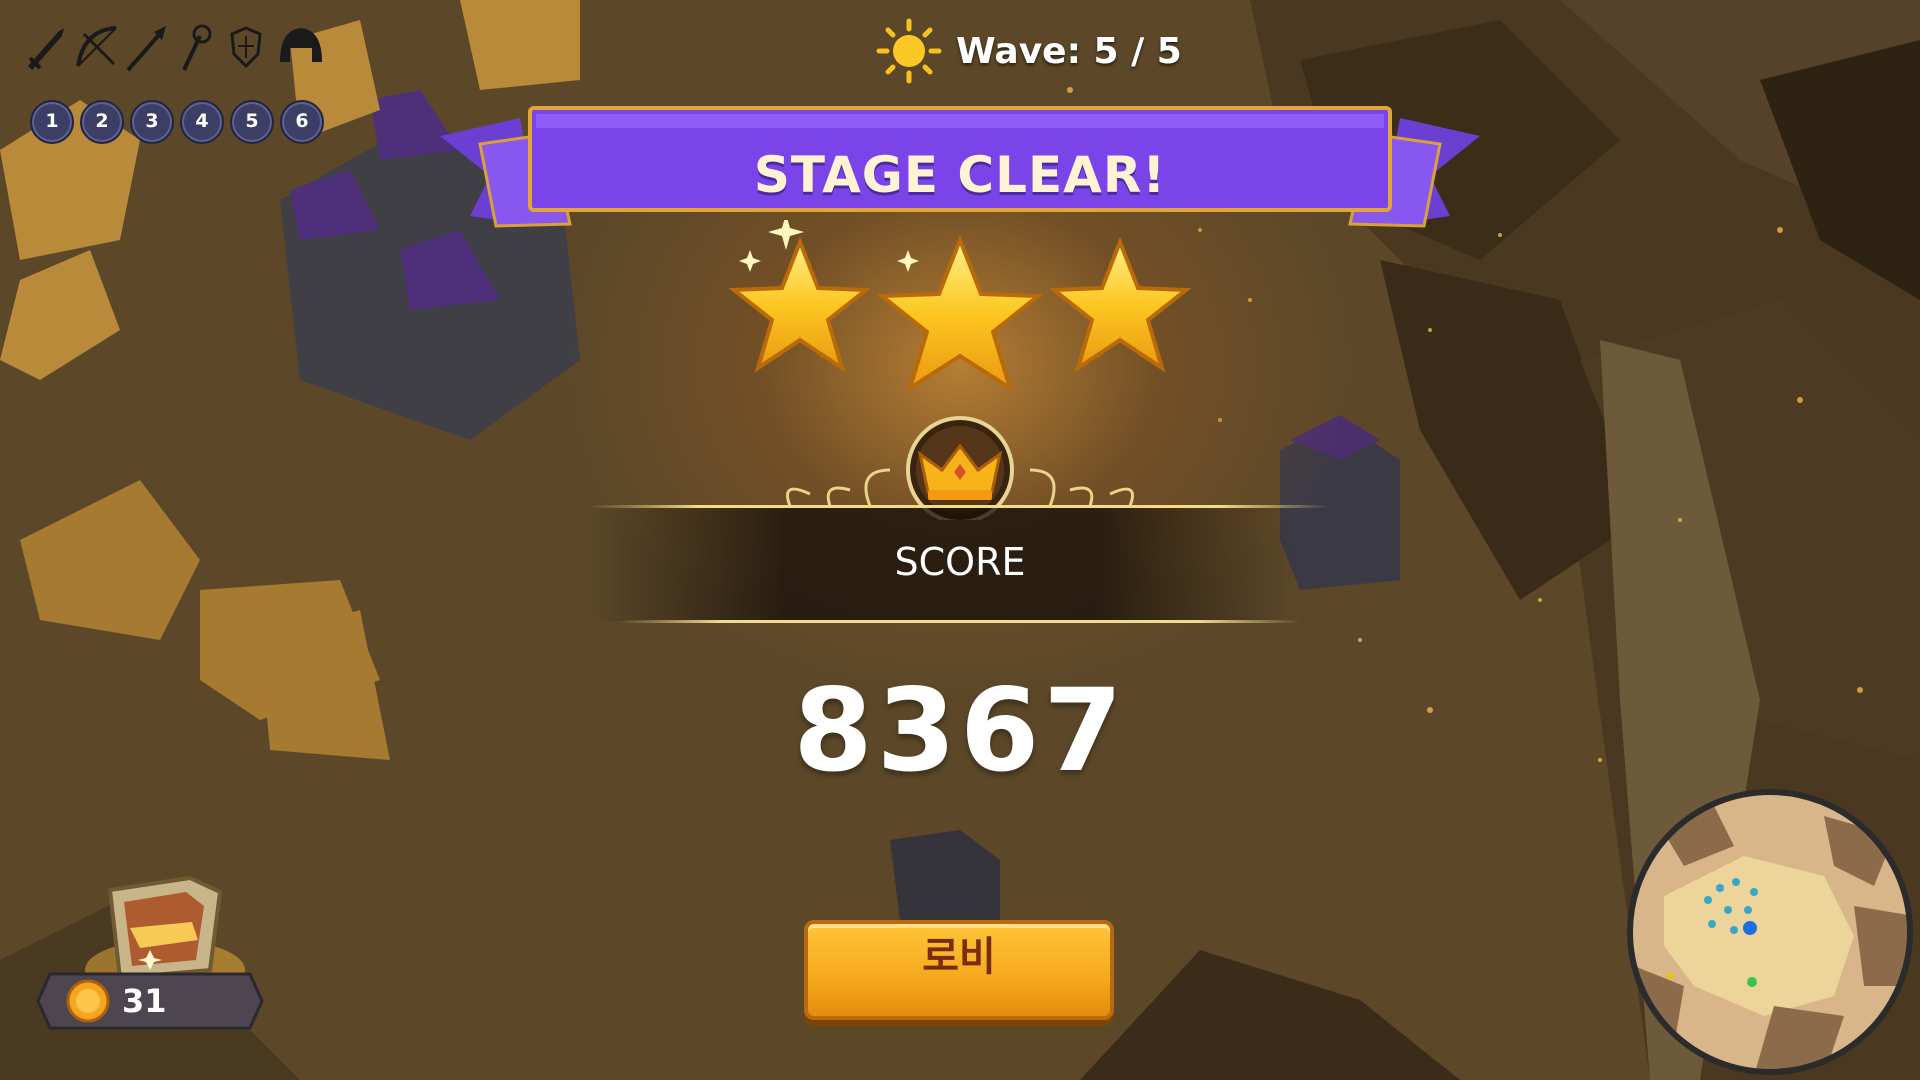  I want to click on sun-icon, so click(909, 51).